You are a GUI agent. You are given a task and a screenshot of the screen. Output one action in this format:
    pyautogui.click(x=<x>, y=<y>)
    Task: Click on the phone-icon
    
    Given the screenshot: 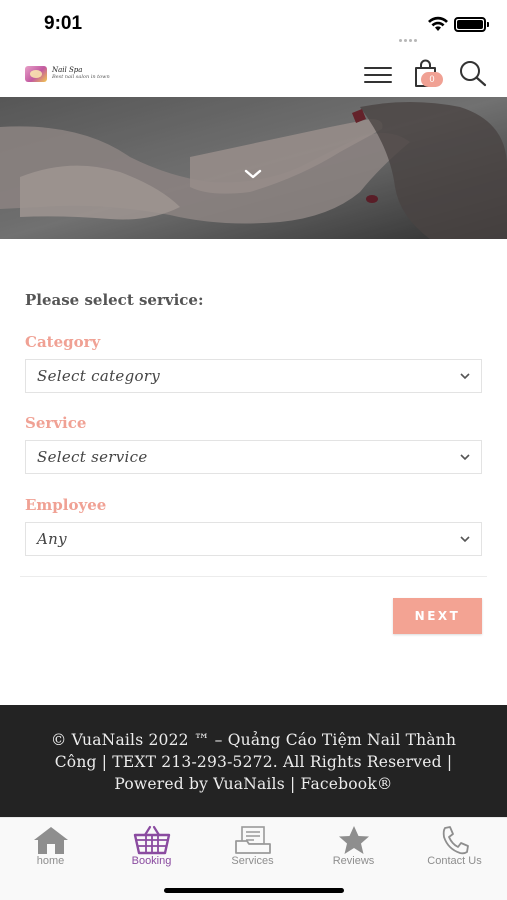 What is the action you would take?
    pyautogui.click(x=455, y=840)
    